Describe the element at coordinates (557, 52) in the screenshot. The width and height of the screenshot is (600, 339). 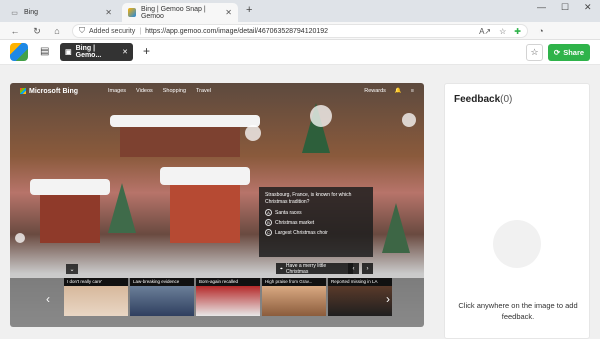
I see `share-icon: ⟳` at that location.